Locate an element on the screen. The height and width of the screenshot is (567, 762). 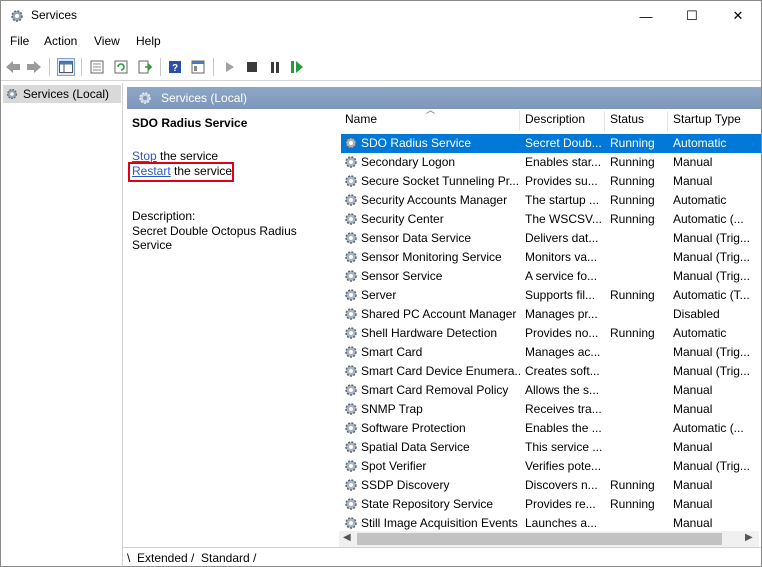
stop-service-icon is located at coordinates (252, 67).